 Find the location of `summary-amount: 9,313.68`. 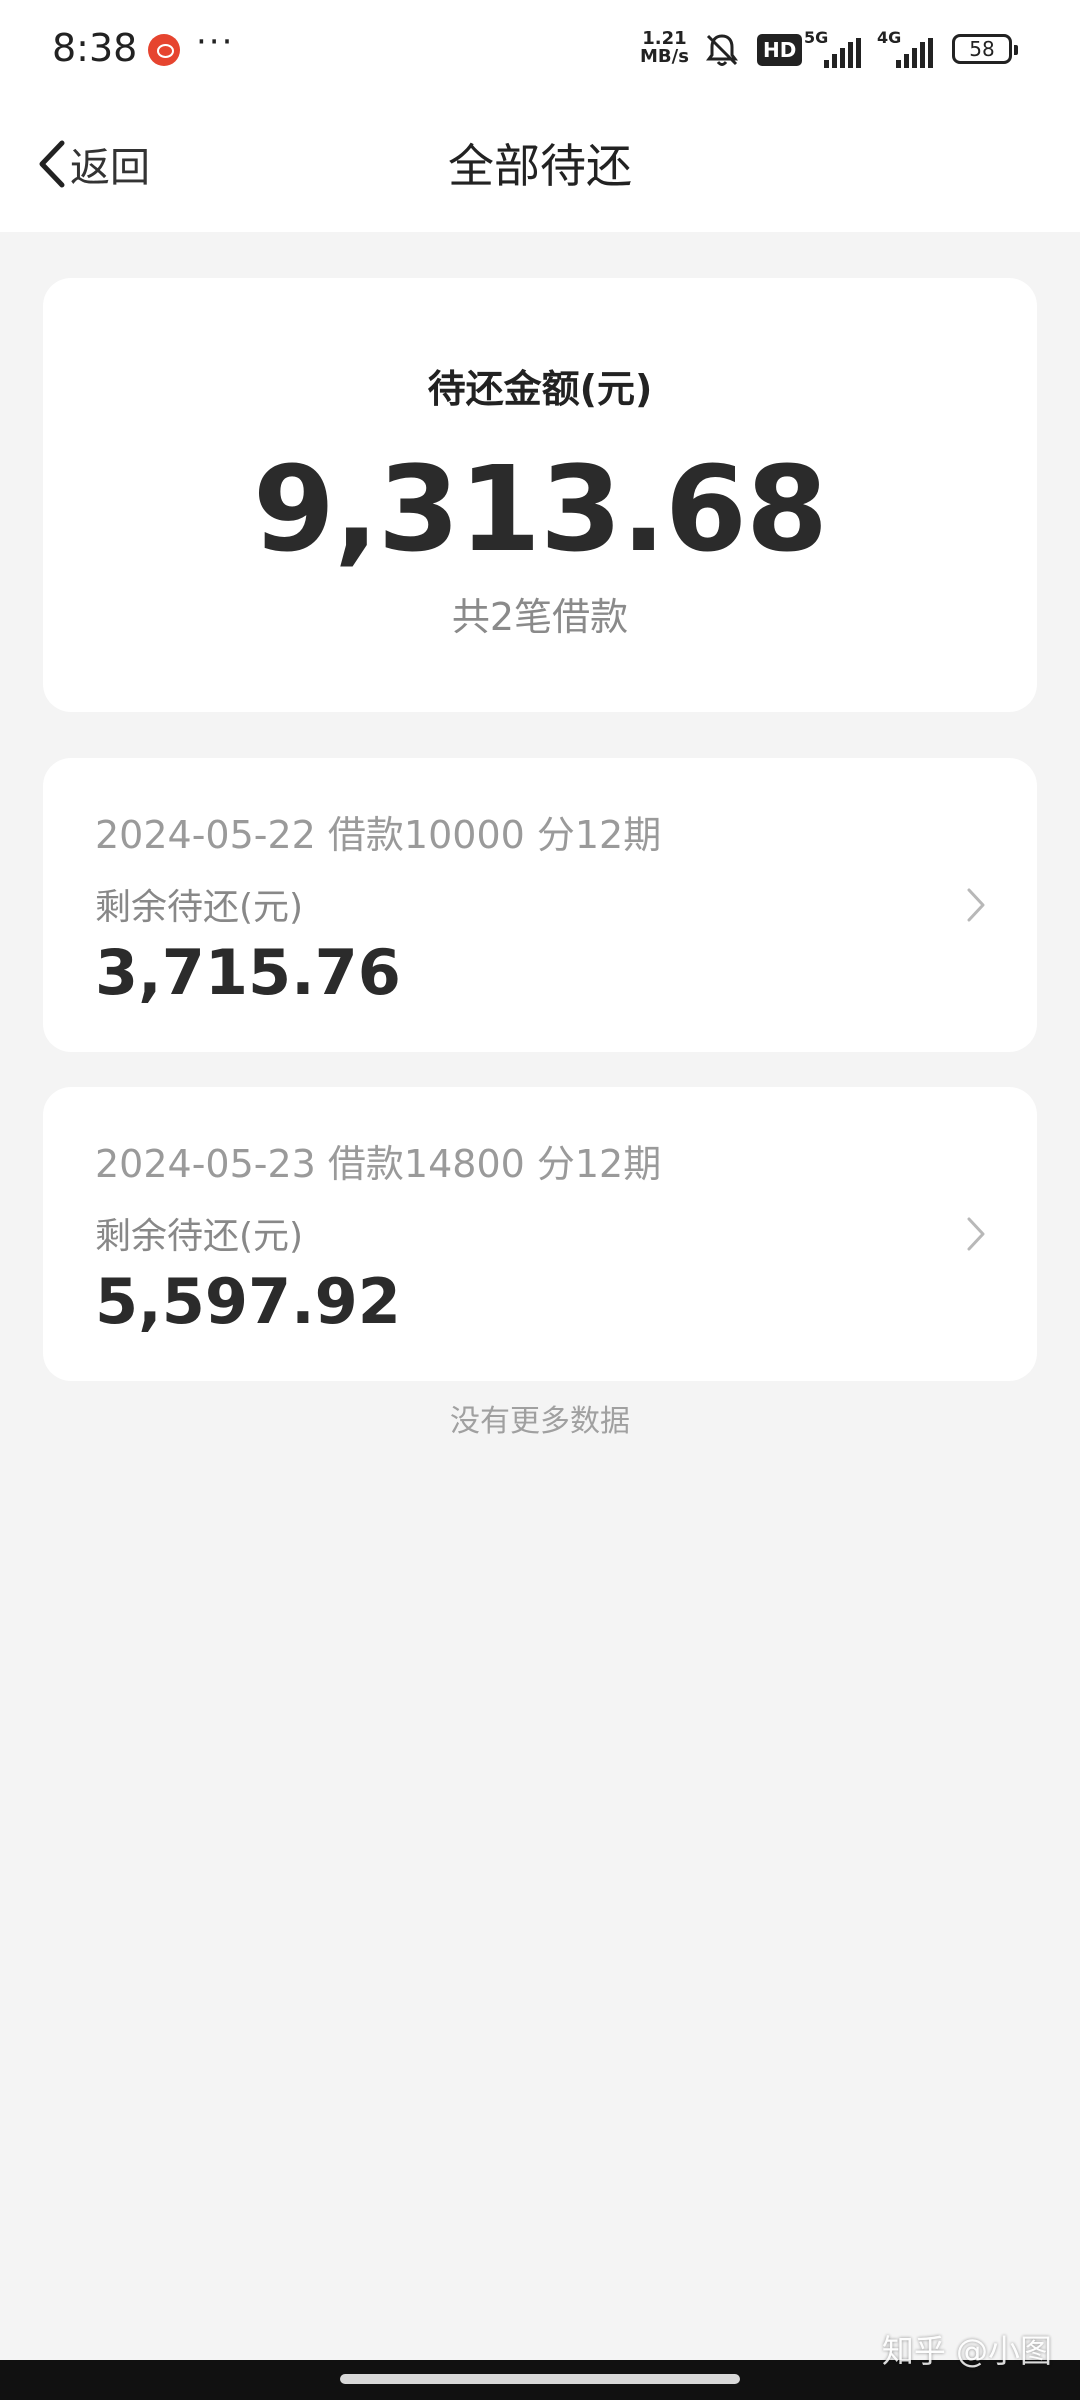

summary-amount: 9,313.68 is located at coordinates (540, 509).